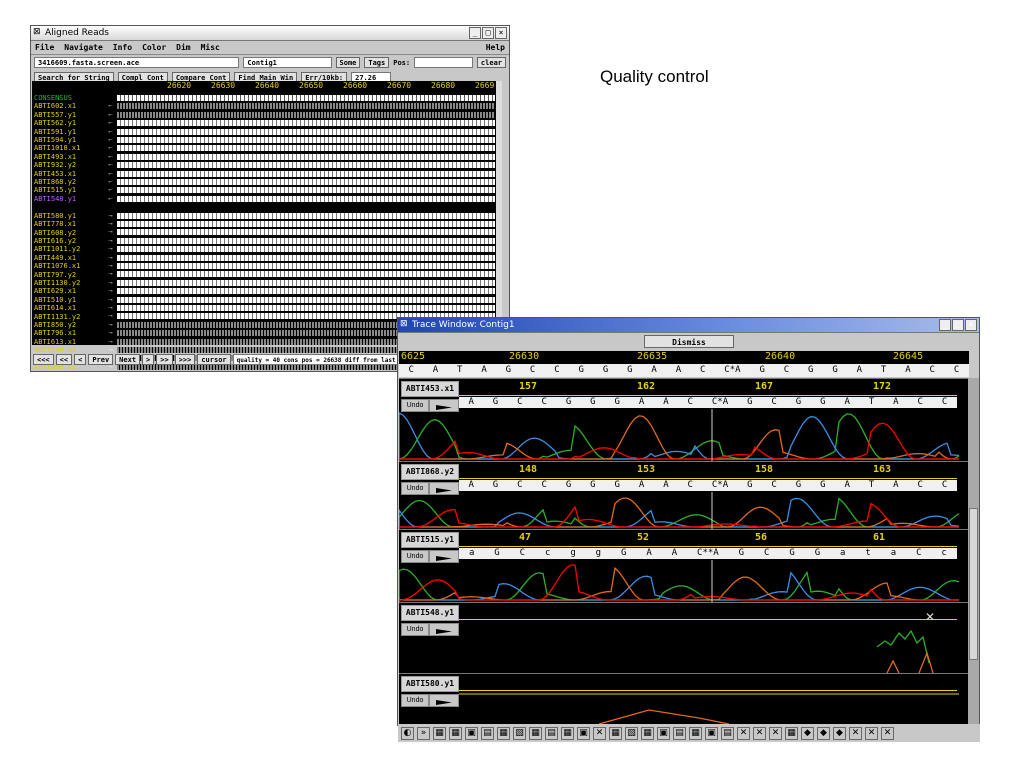 The width and height of the screenshot is (1024, 768). Describe the element at coordinates (287, 62) in the screenshot. I see `contig-field: Contig1` at that location.